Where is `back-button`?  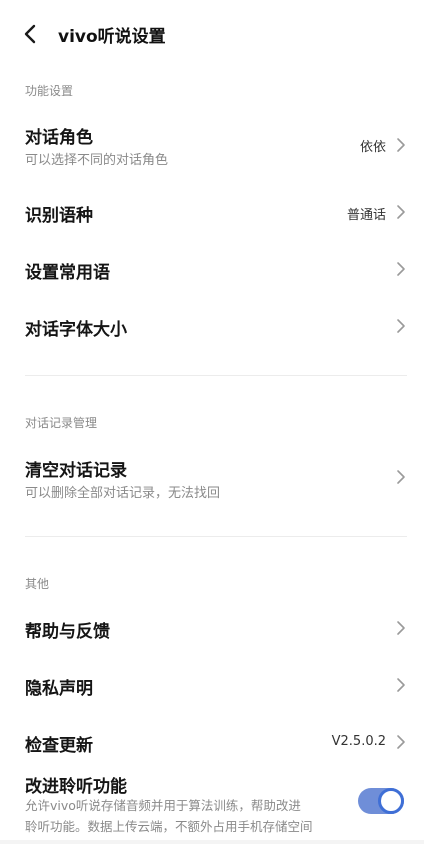 back-button is located at coordinates (30, 34).